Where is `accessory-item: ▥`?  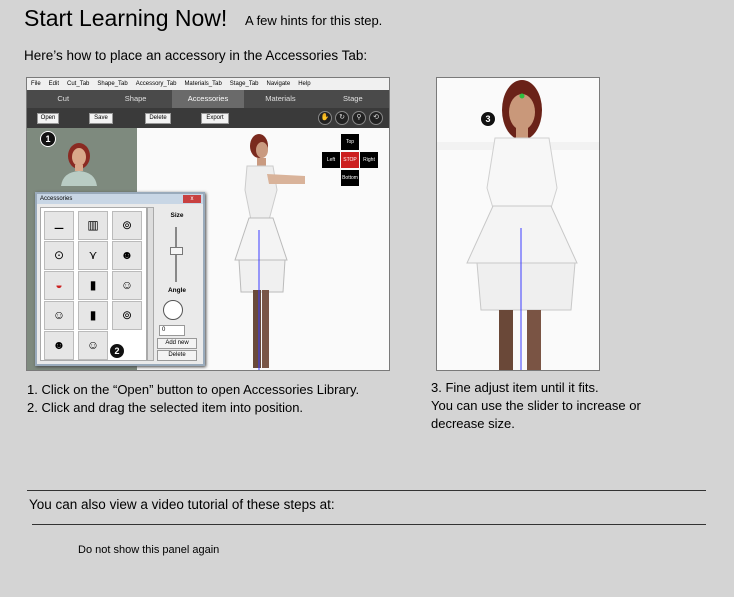 accessory-item: ▥ is located at coordinates (93, 225).